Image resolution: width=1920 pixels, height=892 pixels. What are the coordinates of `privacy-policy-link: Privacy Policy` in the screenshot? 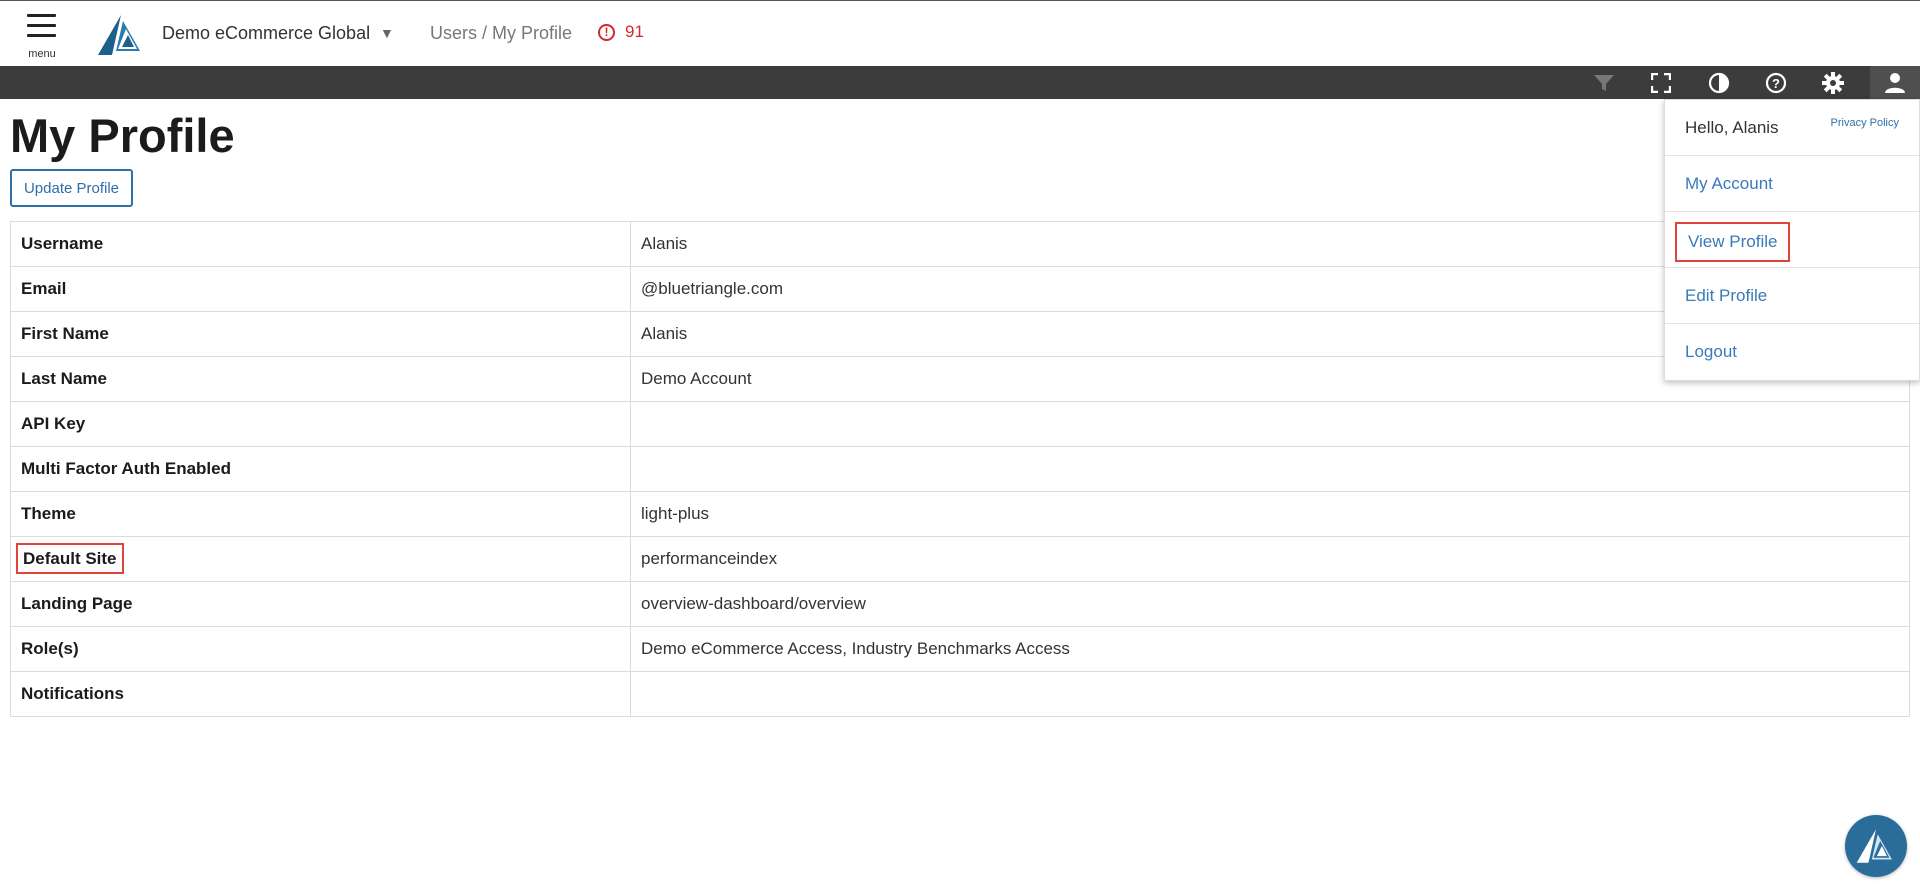 It's located at (1865, 123).